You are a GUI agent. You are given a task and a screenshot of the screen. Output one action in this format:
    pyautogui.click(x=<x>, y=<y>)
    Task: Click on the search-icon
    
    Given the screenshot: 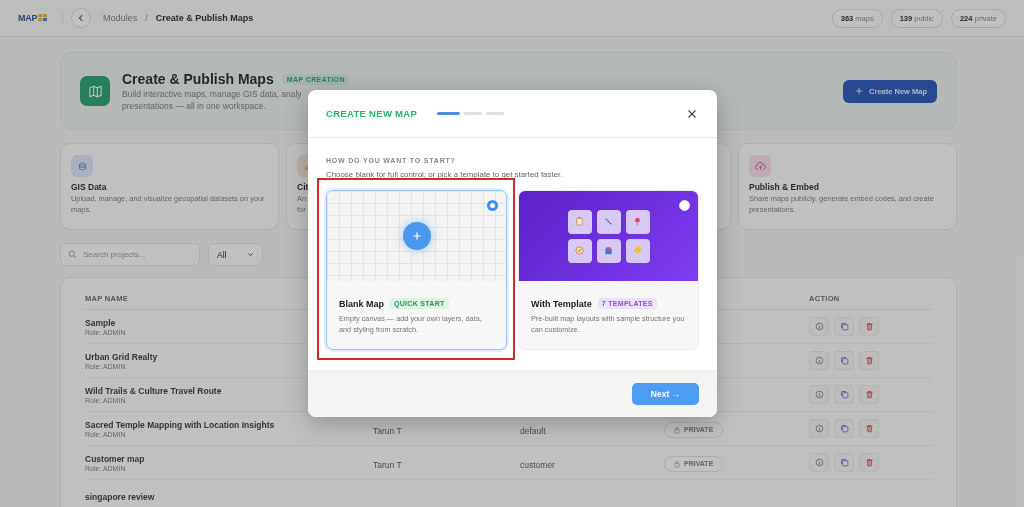 What is the action you would take?
    pyautogui.click(x=72, y=254)
    